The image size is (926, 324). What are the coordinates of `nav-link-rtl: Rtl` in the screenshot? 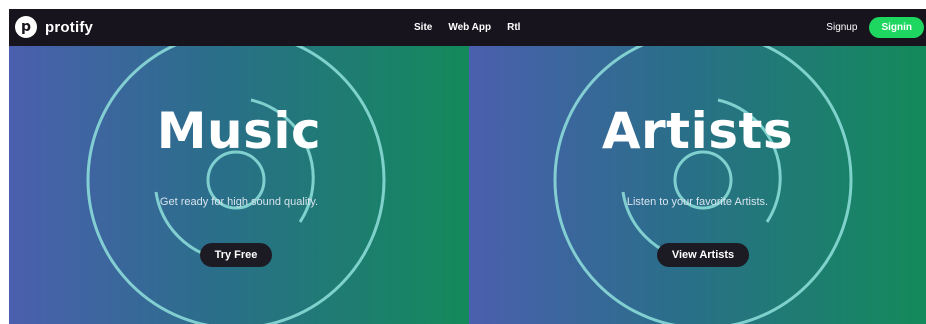 It's located at (513, 27).